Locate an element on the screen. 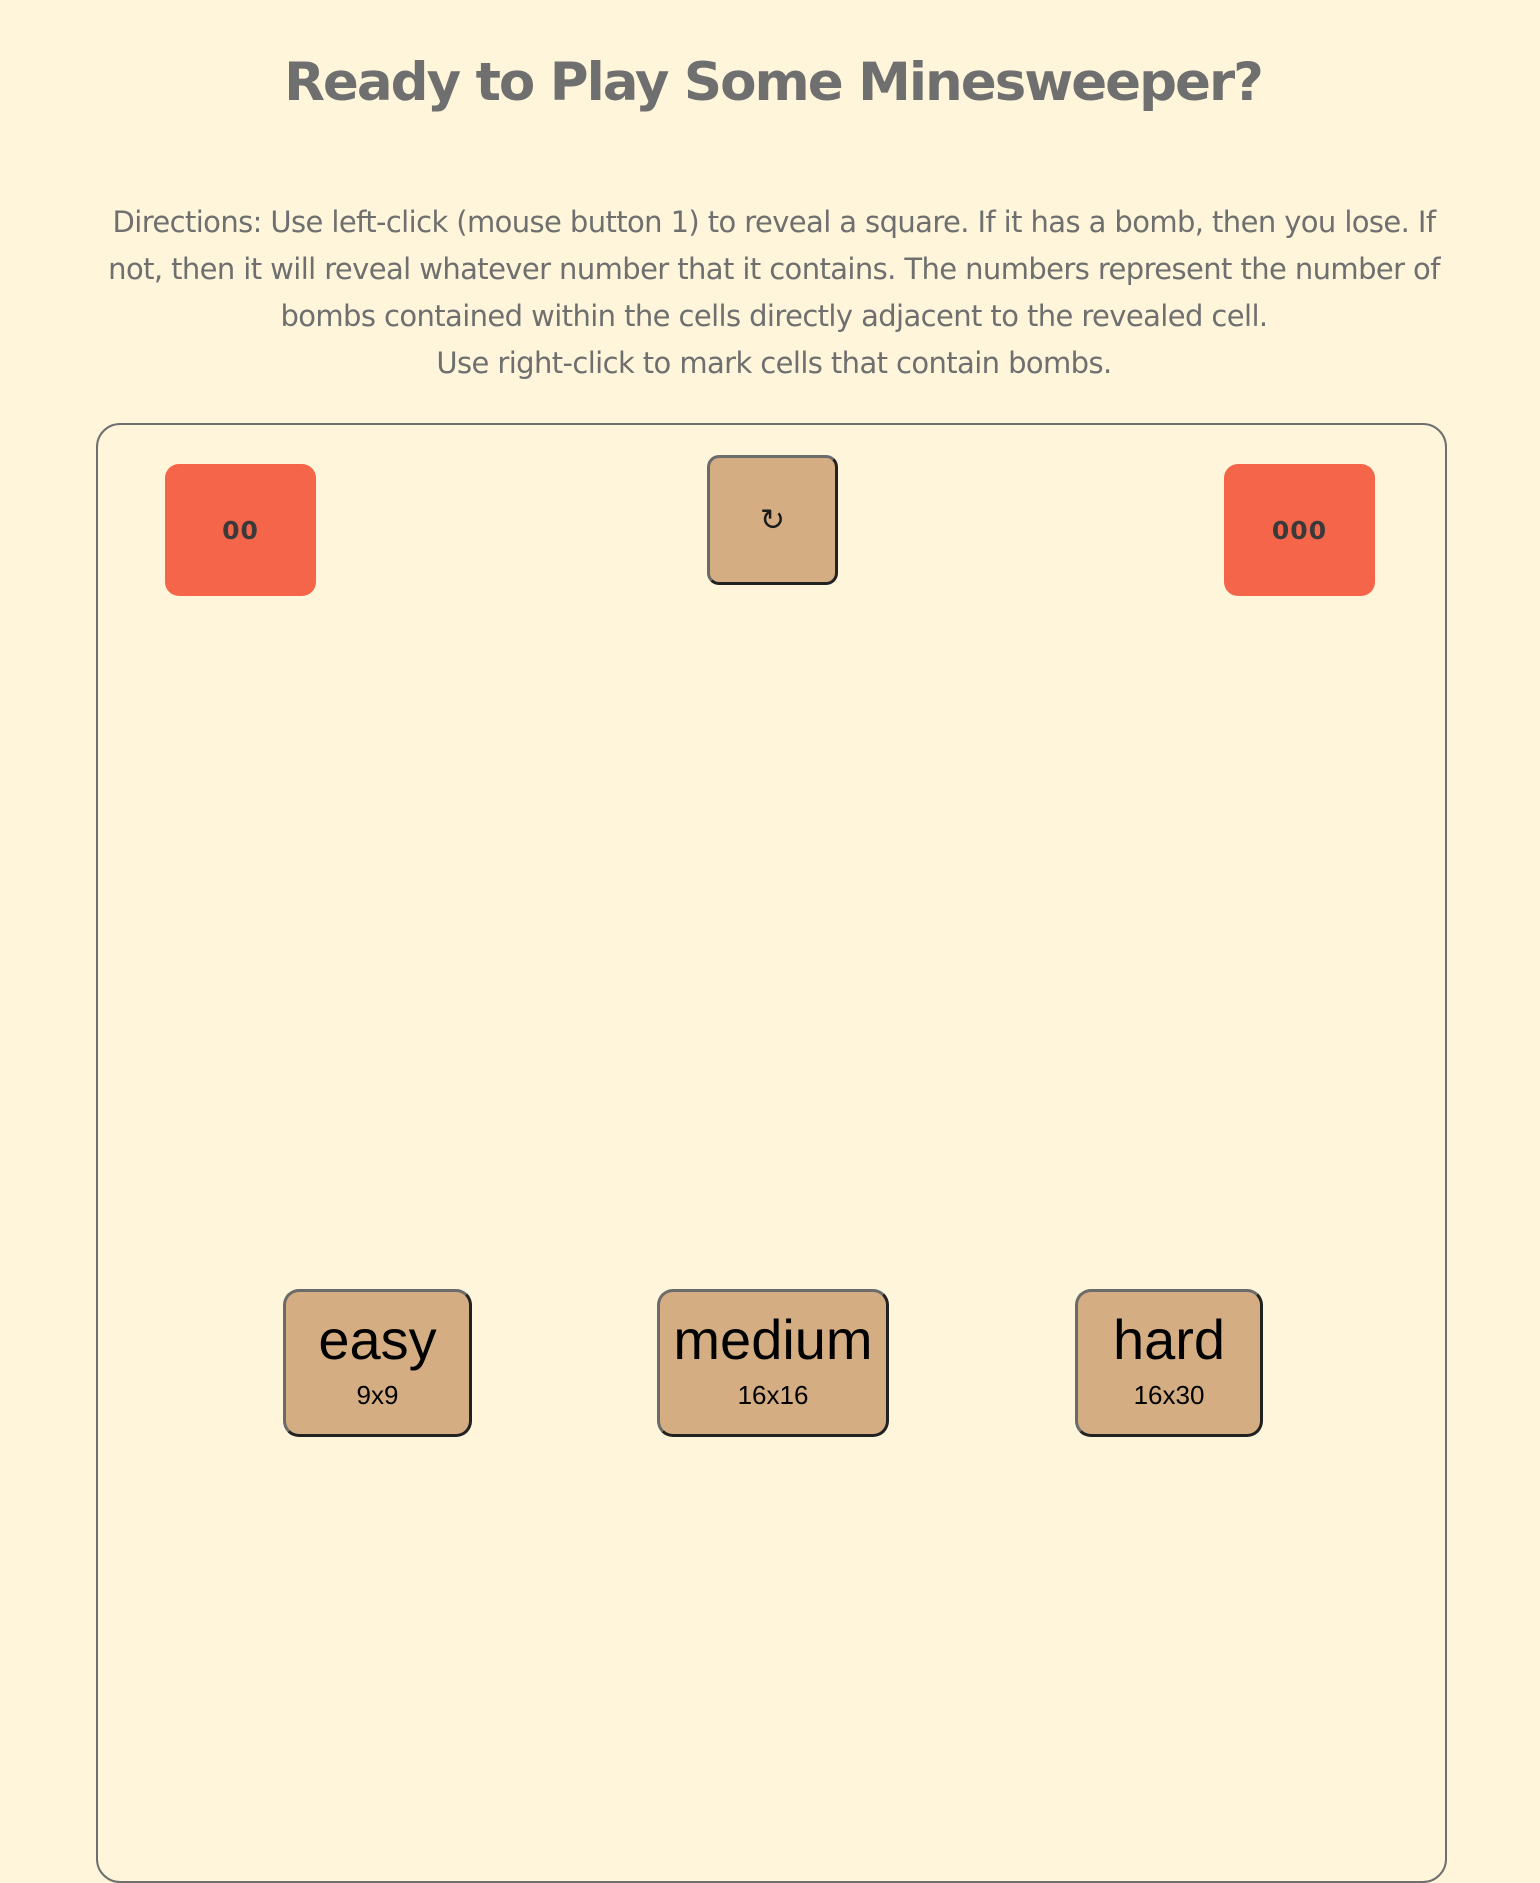 Image resolution: width=1540 pixels, height=1883 pixels. hard-level-button: hard 16x30 is located at coordinates (1169, 1363).